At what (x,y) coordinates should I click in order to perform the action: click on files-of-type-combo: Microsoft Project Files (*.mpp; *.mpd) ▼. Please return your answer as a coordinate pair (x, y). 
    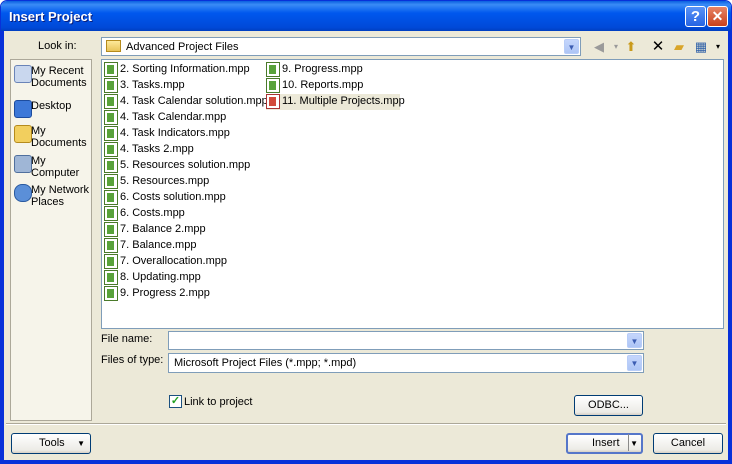
    Looking at the image, I should click on (406, 363).